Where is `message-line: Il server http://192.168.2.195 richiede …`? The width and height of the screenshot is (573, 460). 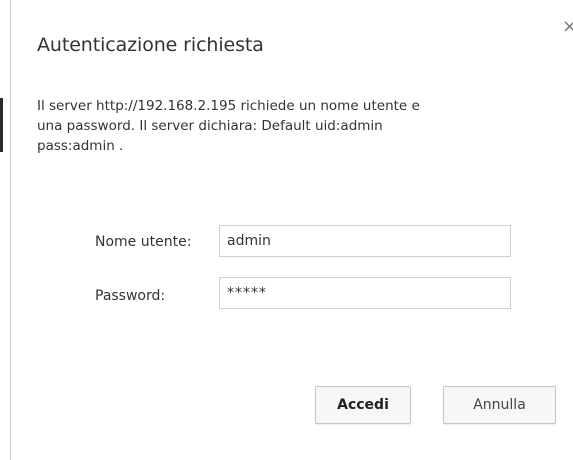 message-line: Il server http://192.168.2.195 richiede … is located at coordinates (228, 106).